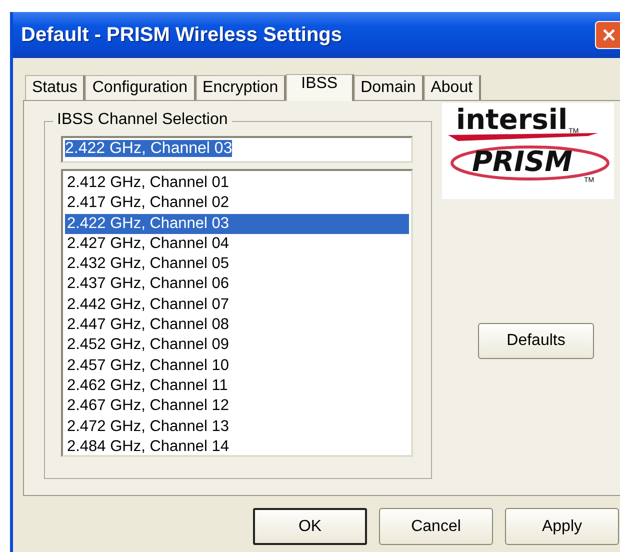 Image resolution: width=620 pixels, height=552 pixels. I want to click on channel-item: 2.442 GHz, Channel 07, so click(237, 305).